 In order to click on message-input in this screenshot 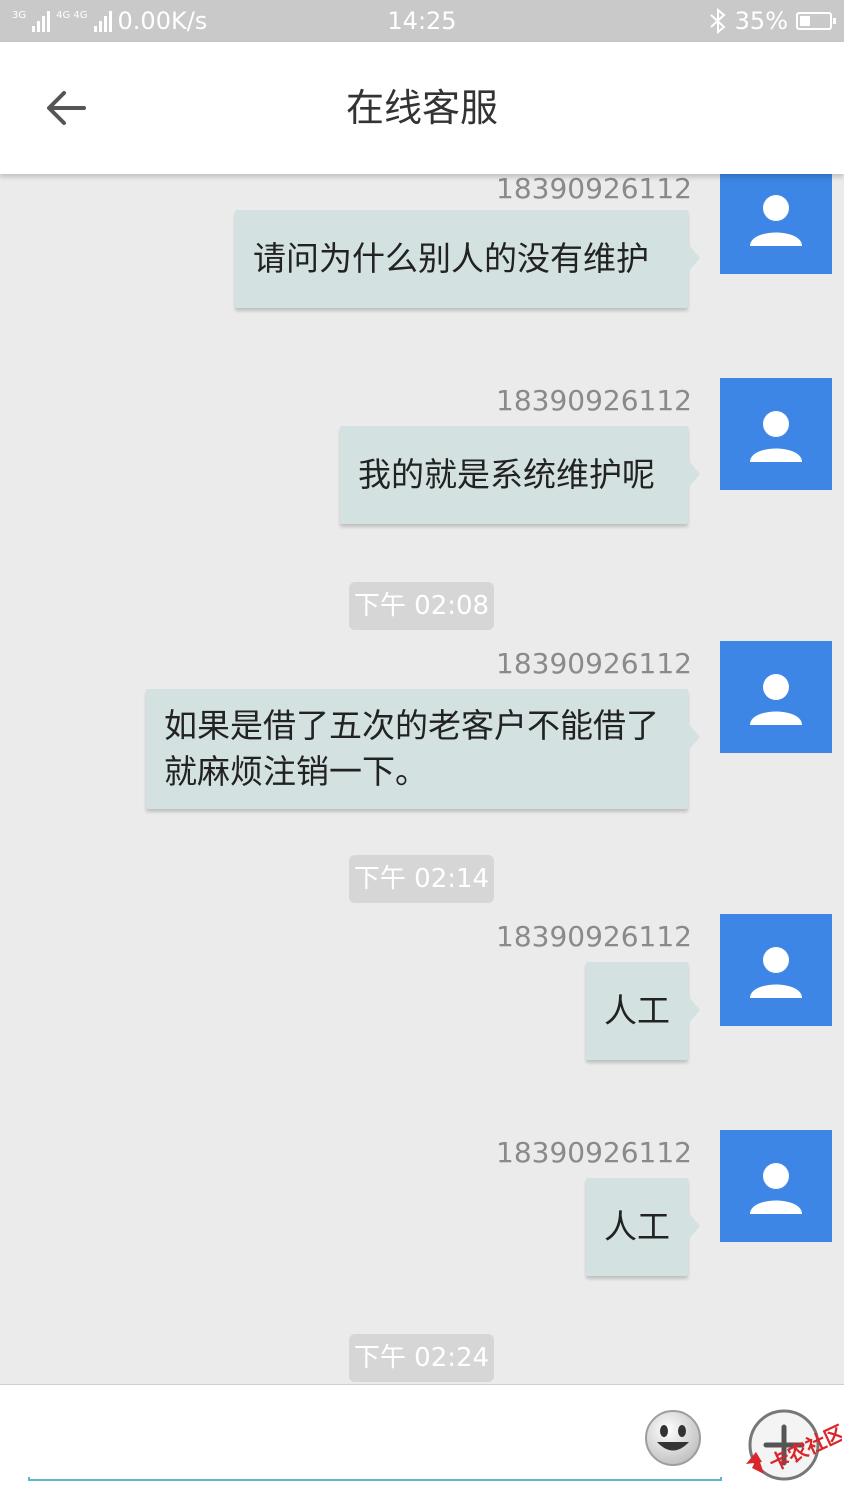, I will do `click(328, 1439)`.